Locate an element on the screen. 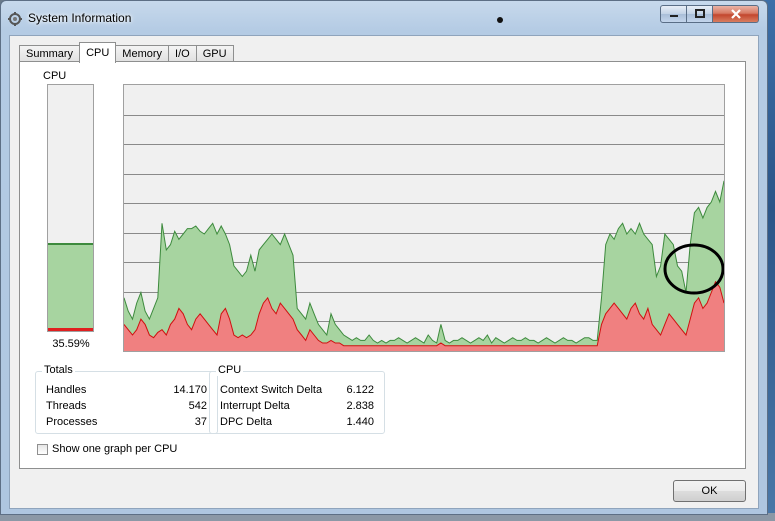 The height and width of the screenshot is (521, 775). tab-summary: Summary is located at coordinates (50, 53).